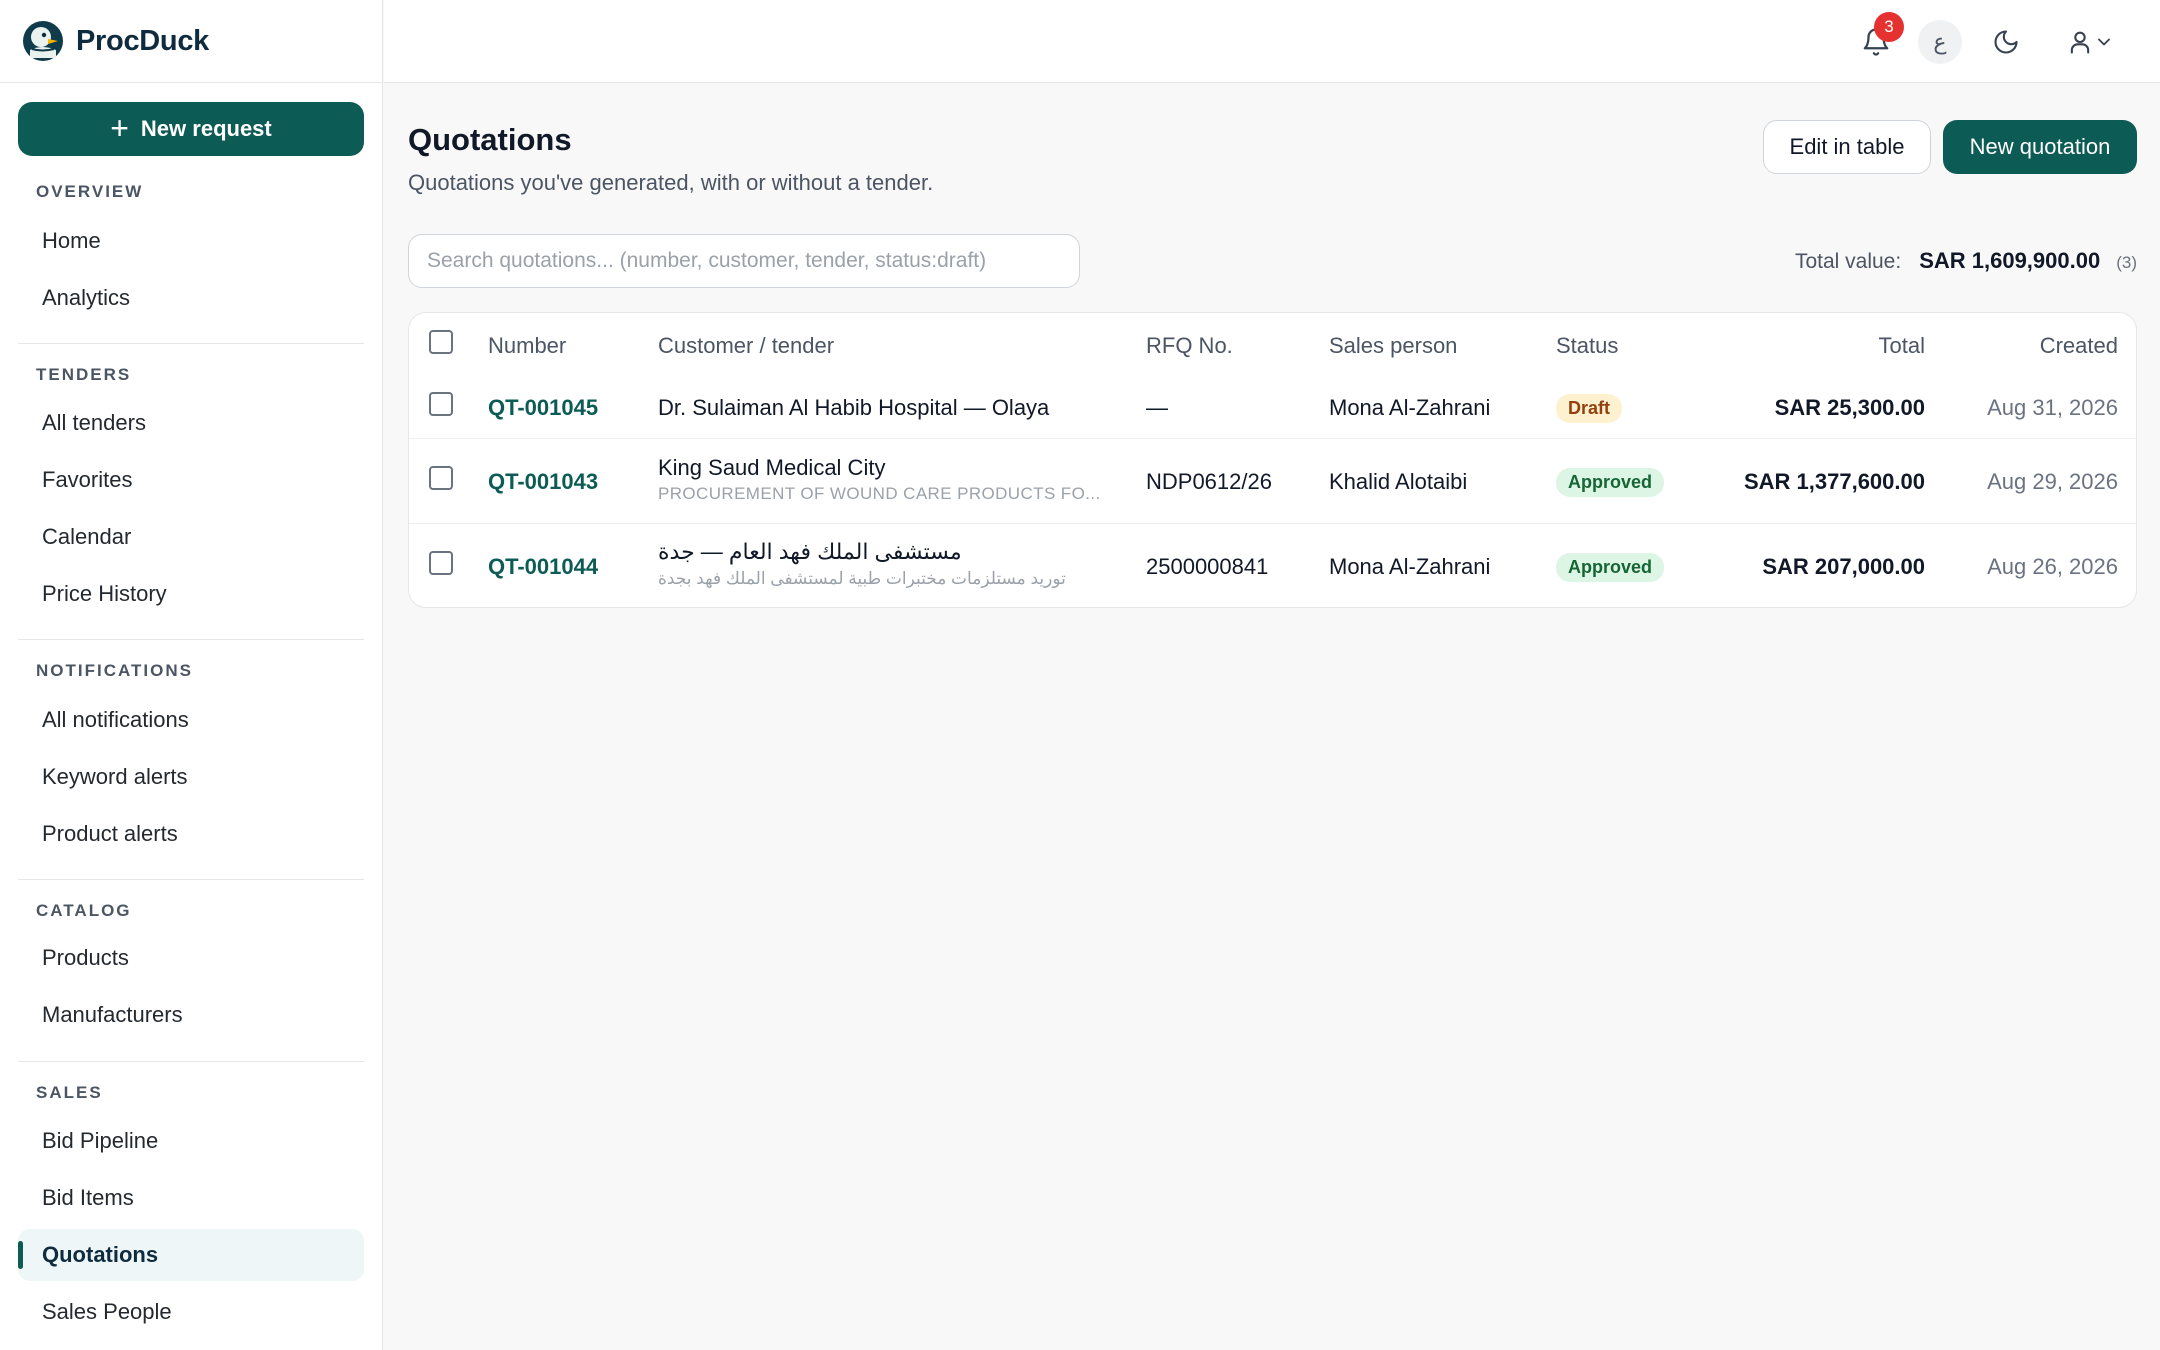 The width and height of the screenshot is (2160, 1350). What do you see at coordinates (43, 41) in the screenshot?
I see `duck-logo-icon` at bounding box center [43, 41].